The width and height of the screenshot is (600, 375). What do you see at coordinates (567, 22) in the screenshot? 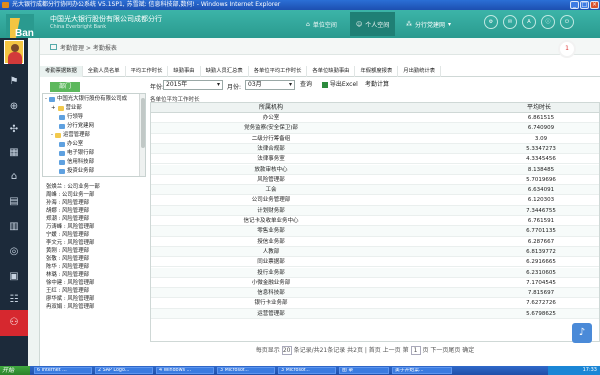
I see `logout-icon: ⏻` at bounding box center [567, 22].